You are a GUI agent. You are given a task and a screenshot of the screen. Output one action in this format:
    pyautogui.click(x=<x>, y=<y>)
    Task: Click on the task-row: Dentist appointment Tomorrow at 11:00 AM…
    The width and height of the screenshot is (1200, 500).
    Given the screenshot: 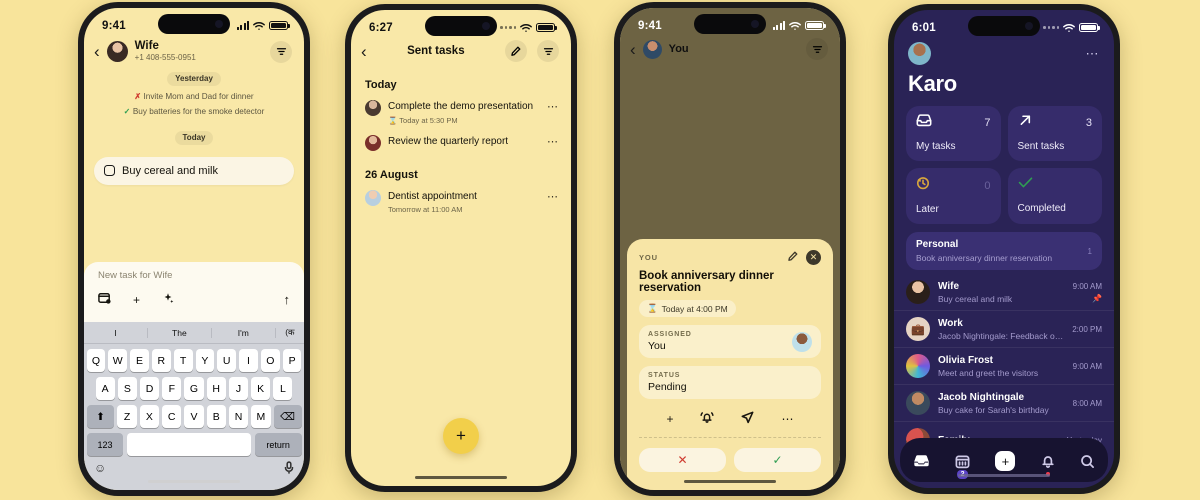 What is the action you would take?
    pyautogui.click(x=461, y=203)
    